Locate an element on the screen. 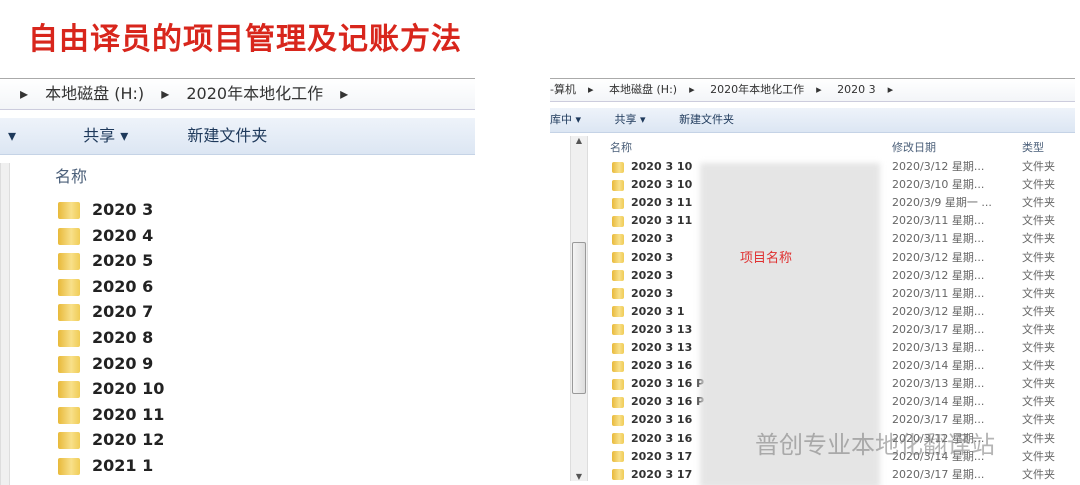 This screenshot has height=485, width=1080. chevron-down-icon: ▾ is located at coordinates (12, 136).